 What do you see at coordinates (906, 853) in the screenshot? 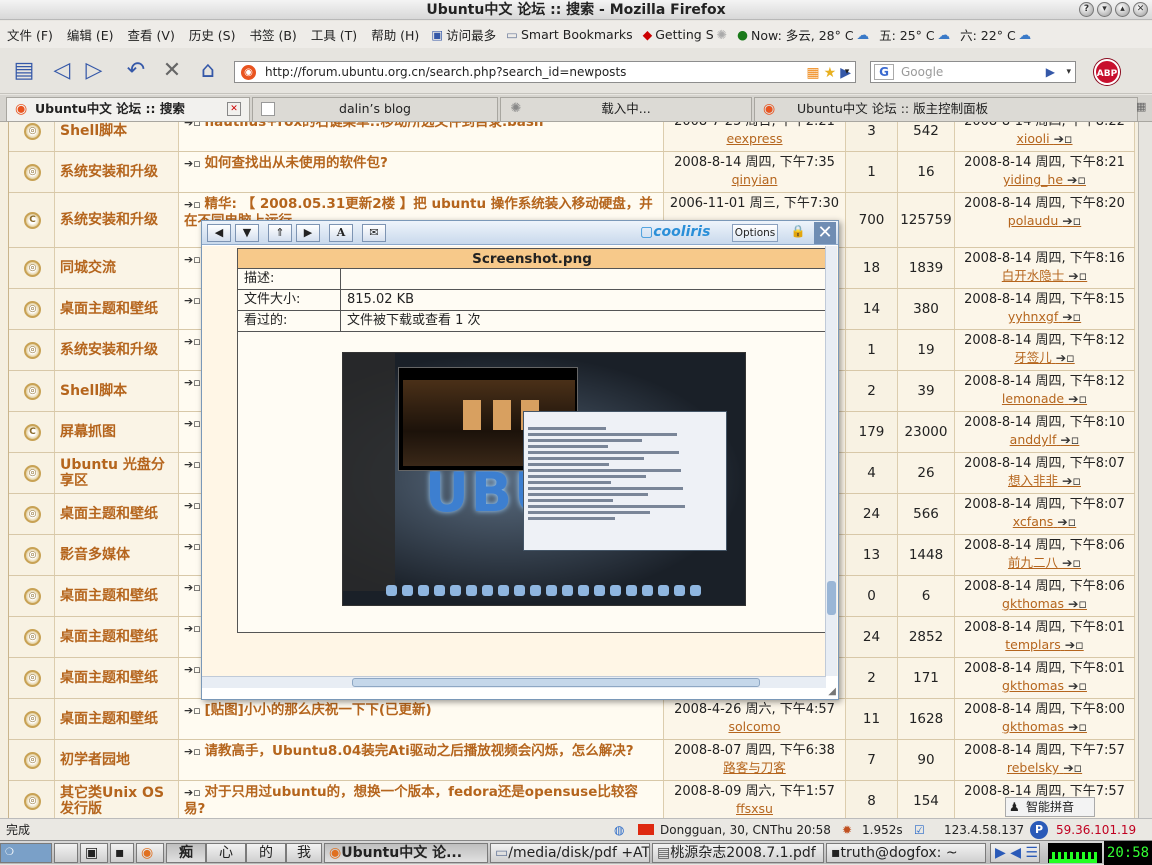
I see `taskbar-item-terminal: ▪truth@dogfox: ~` at bounding box center [906, 853].